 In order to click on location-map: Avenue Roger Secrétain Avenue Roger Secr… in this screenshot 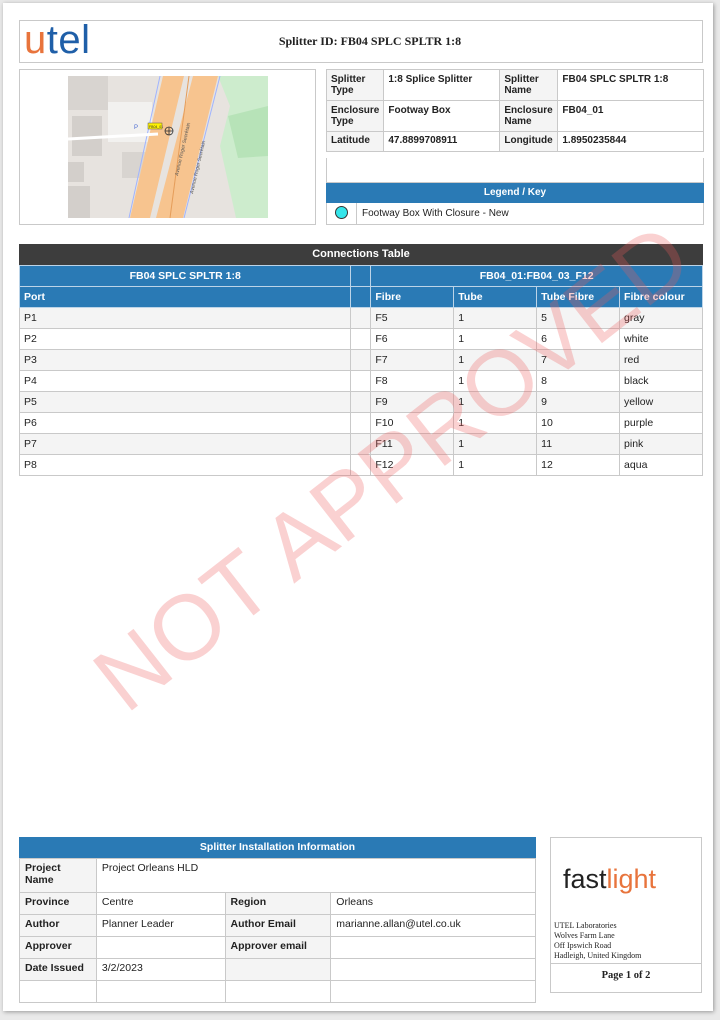, I will do `click(168, 147)`.